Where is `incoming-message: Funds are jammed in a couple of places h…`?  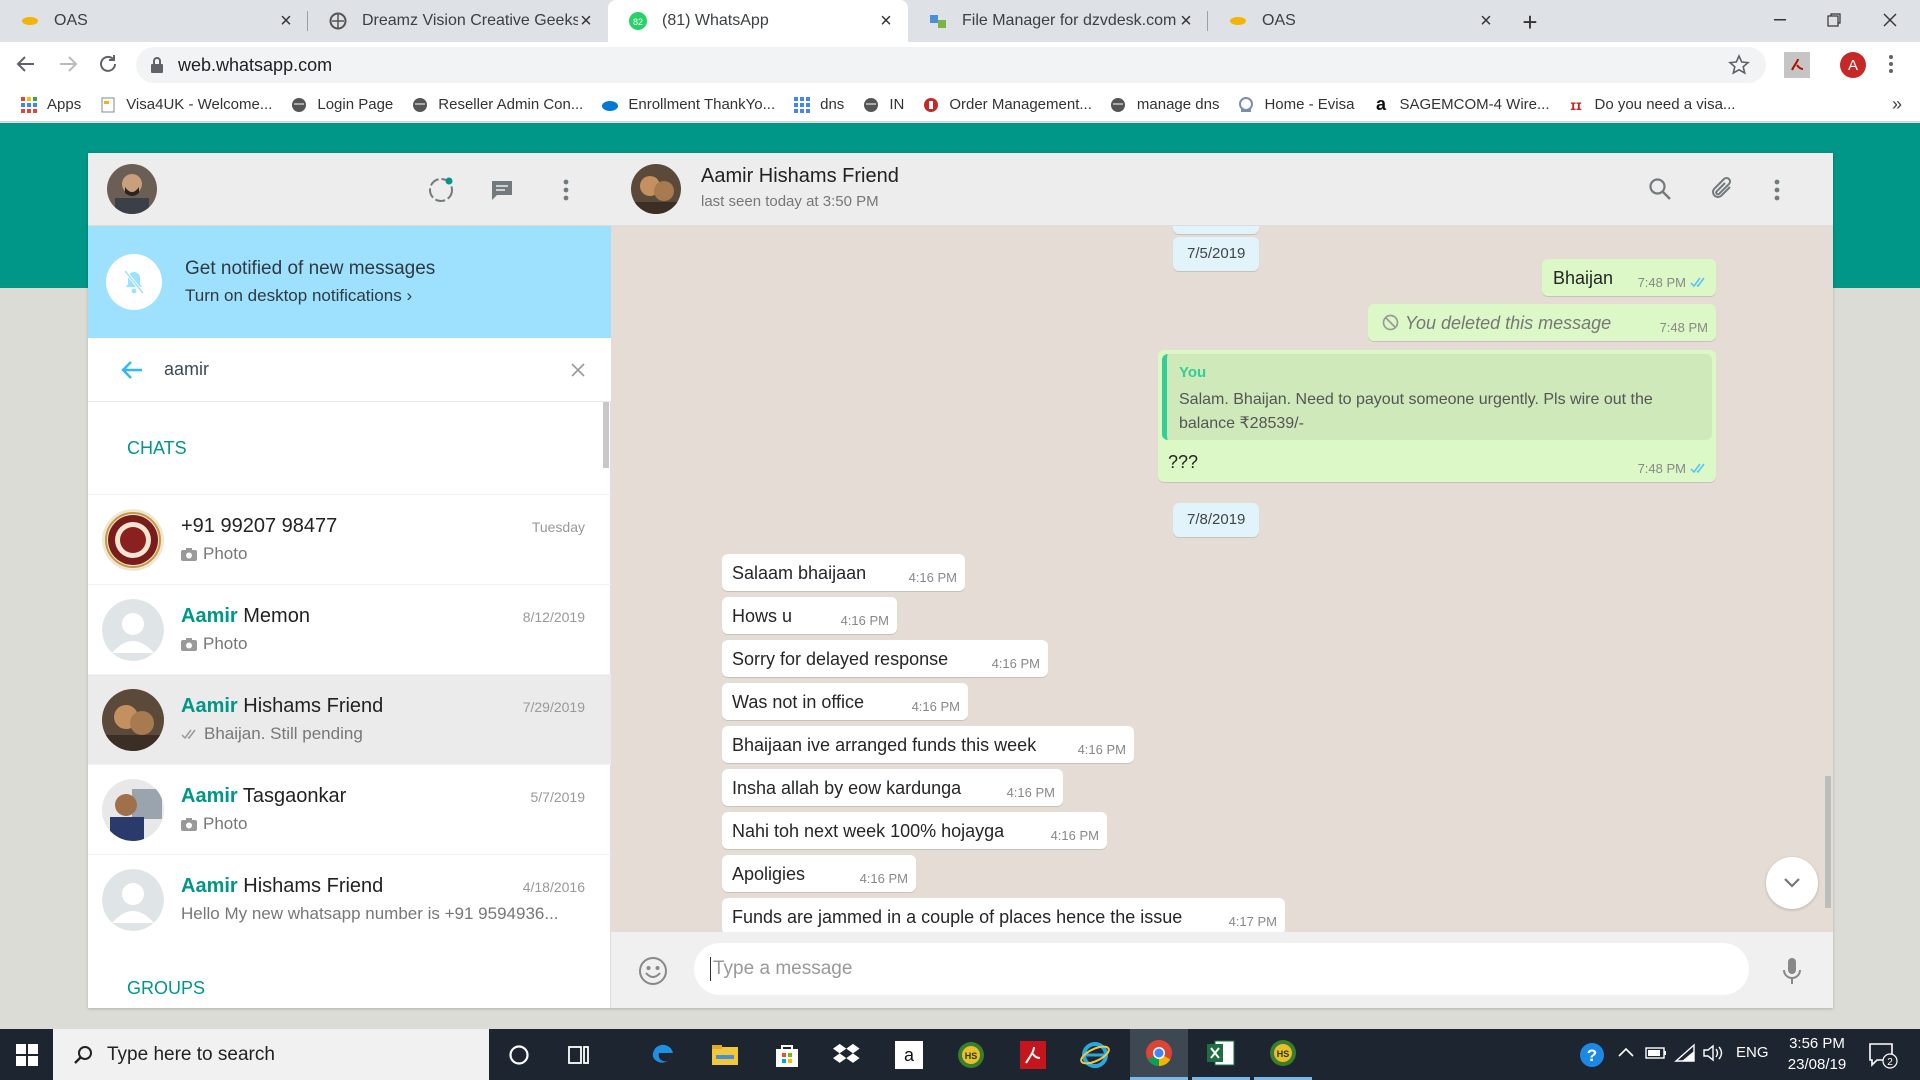
incoming-message: Funds are jammed in a couple of places h… is located at coordinates (1003, 915).